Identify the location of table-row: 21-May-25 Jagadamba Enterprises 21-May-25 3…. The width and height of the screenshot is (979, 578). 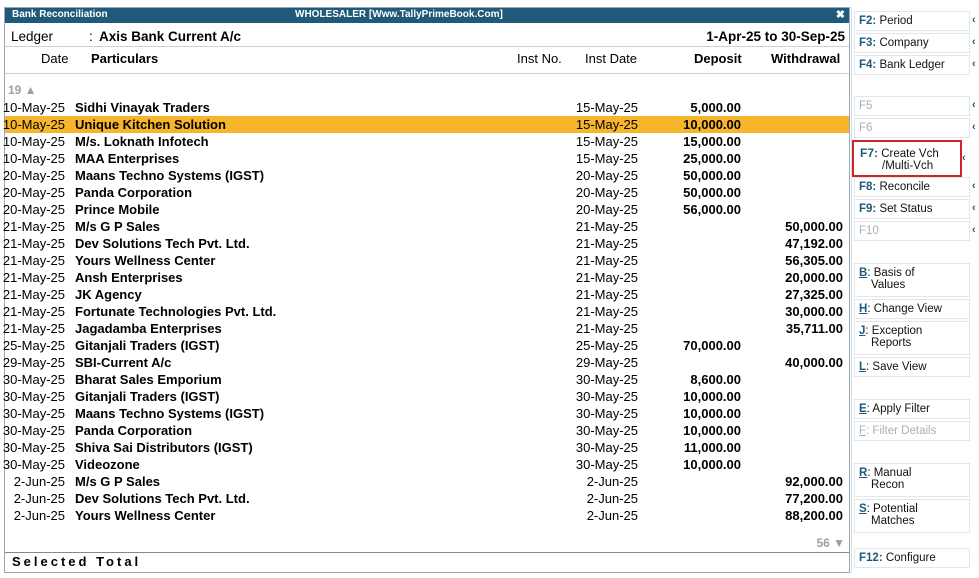
(425, 328).